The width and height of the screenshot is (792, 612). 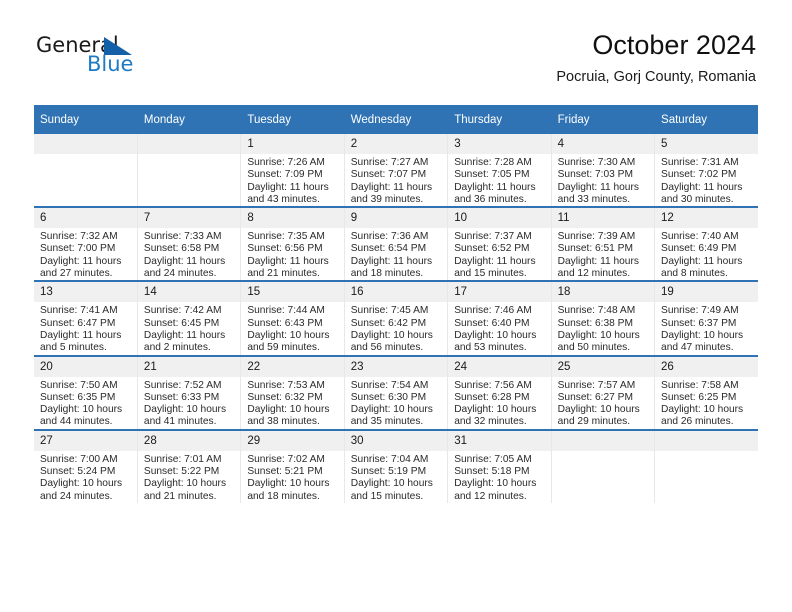 What do you see at coordinates (181, 323) in the screenshot?
I see `sunset-text: Sunset: 6:45 PM` at bounding box center [181, 323].